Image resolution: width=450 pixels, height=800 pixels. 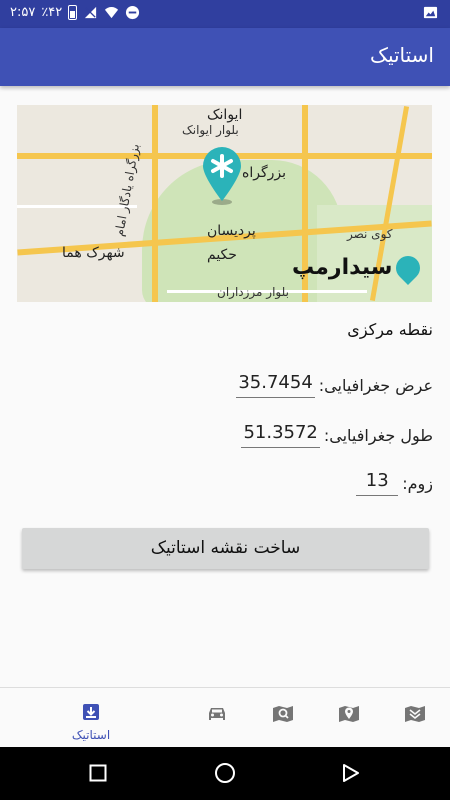 I want to click on map-pin-icon, so click(x=349, y=714).